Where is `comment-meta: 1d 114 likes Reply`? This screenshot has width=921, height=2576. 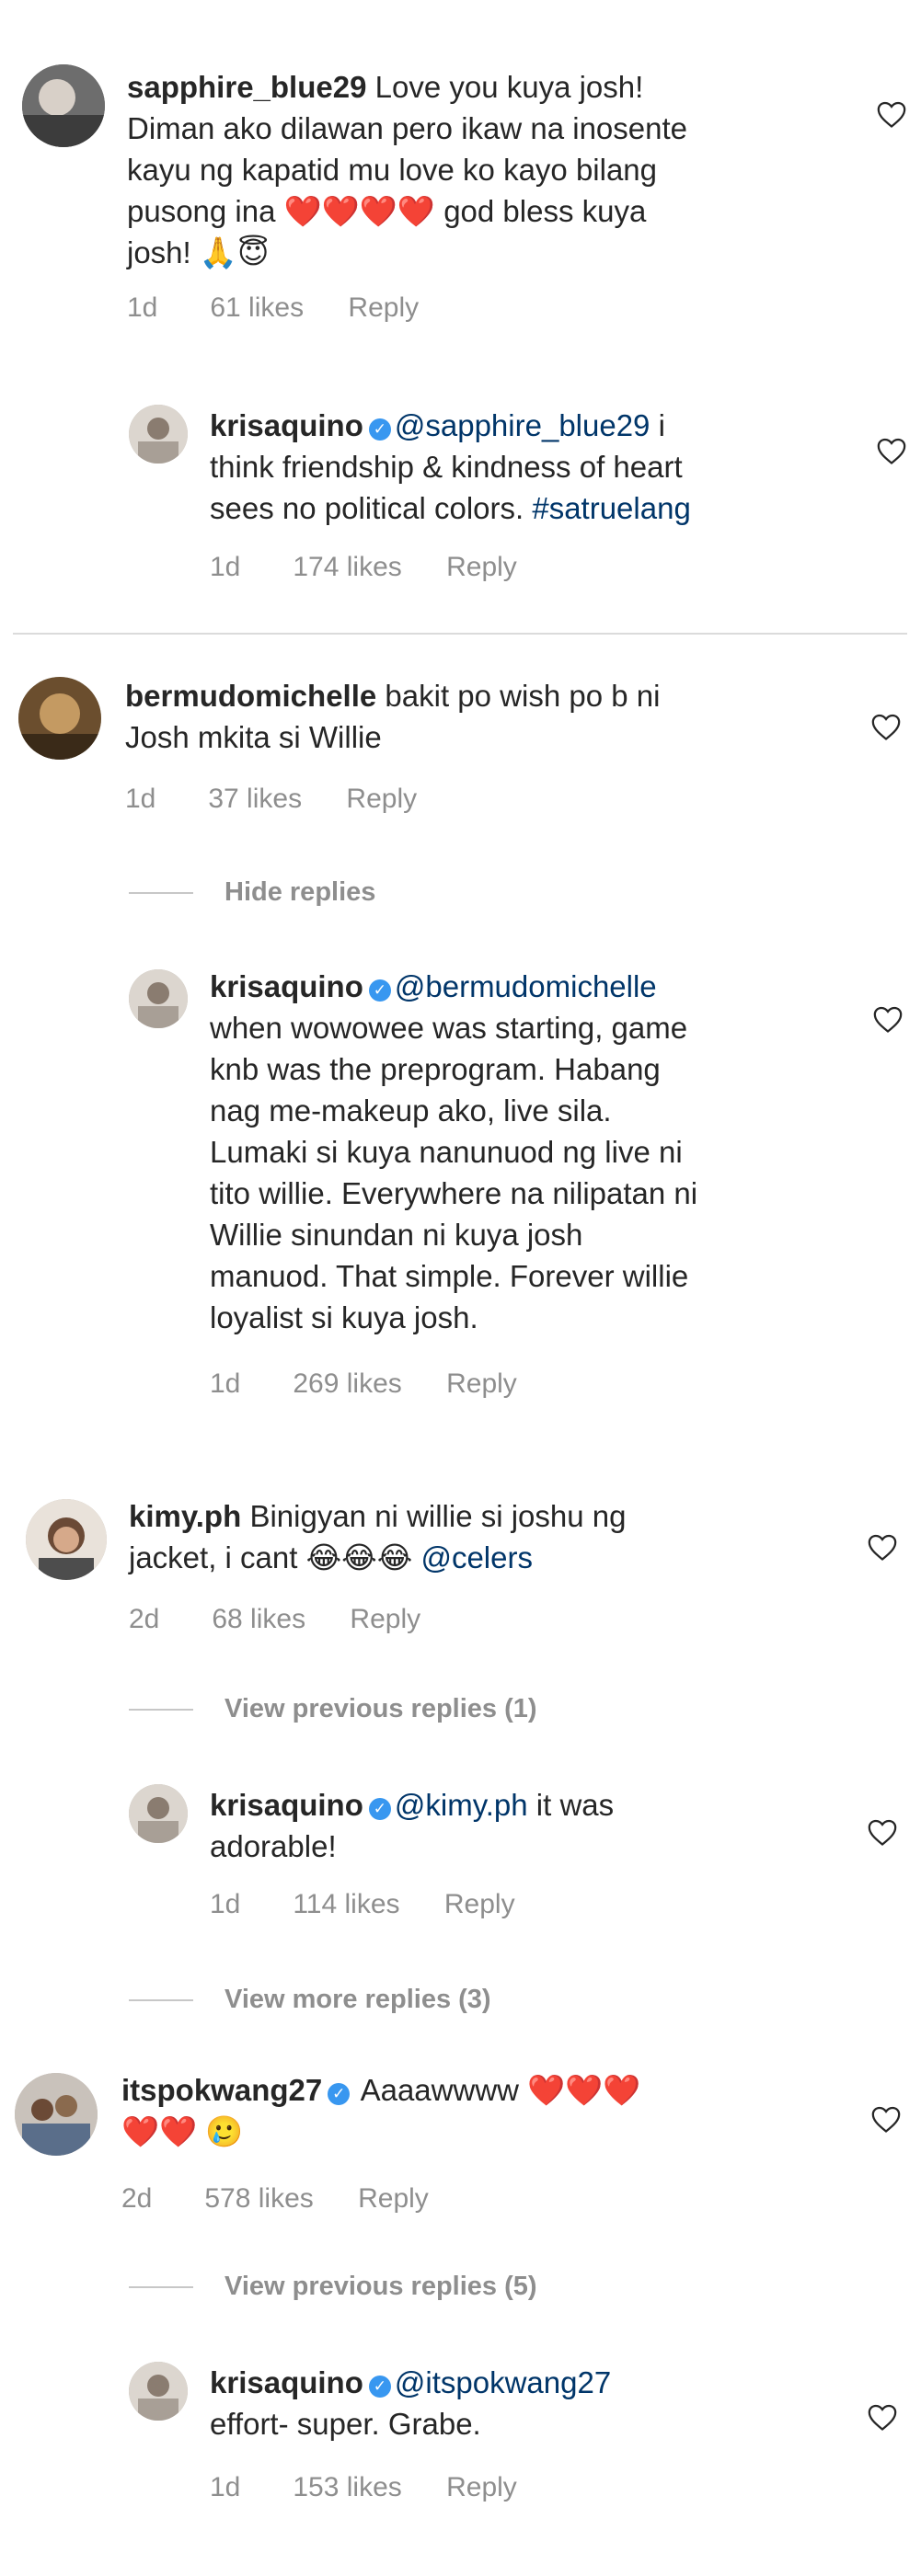 comment-meta: 1d 114 likes Reply is located at coordinates (362, 1904).